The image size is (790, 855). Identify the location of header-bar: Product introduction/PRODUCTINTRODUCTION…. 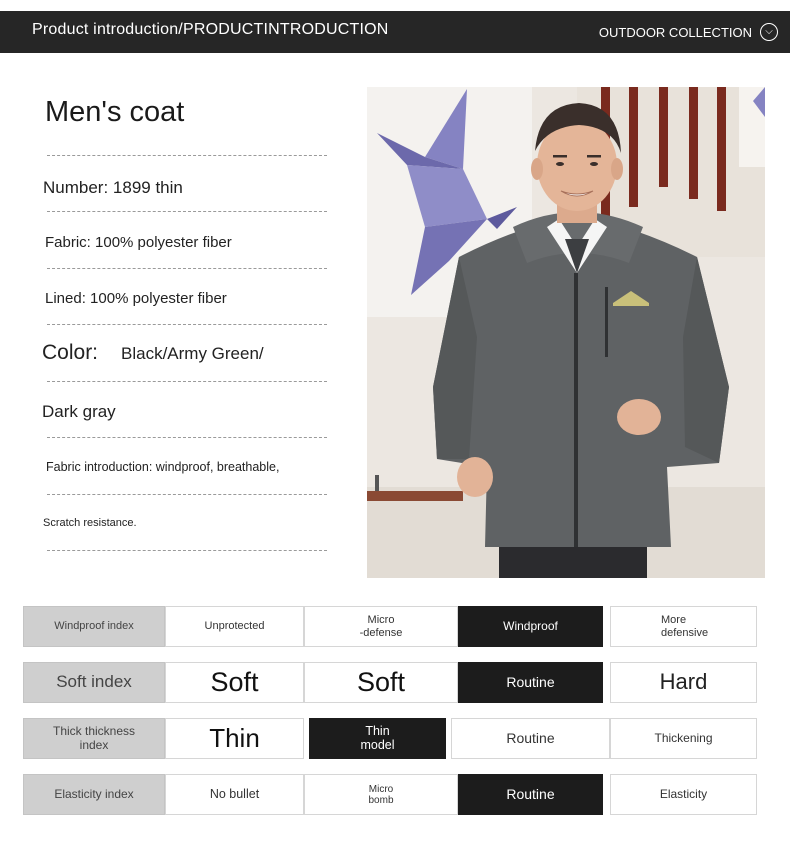
(395, 32).